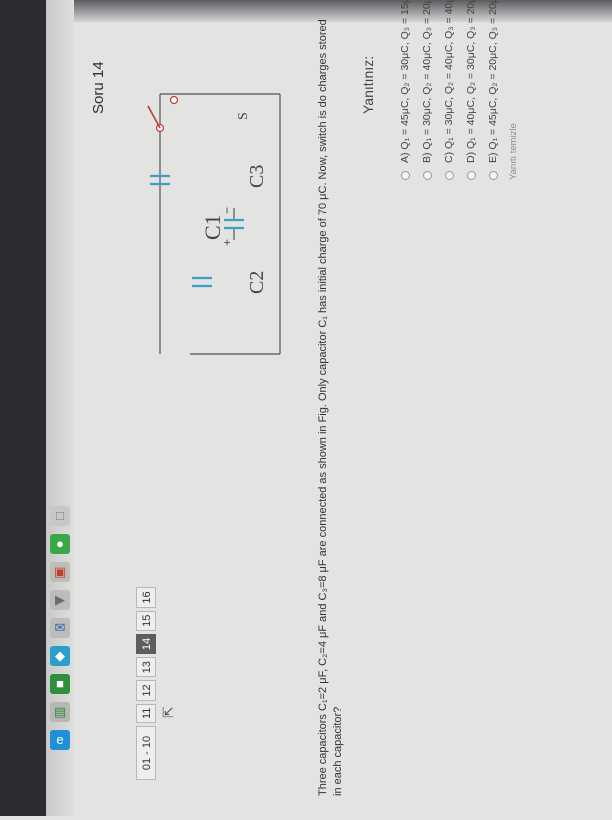 The width and height of the screenshot is (612, 820). I want to click on answer-label: Yanıtınız:, so click(368, 84).